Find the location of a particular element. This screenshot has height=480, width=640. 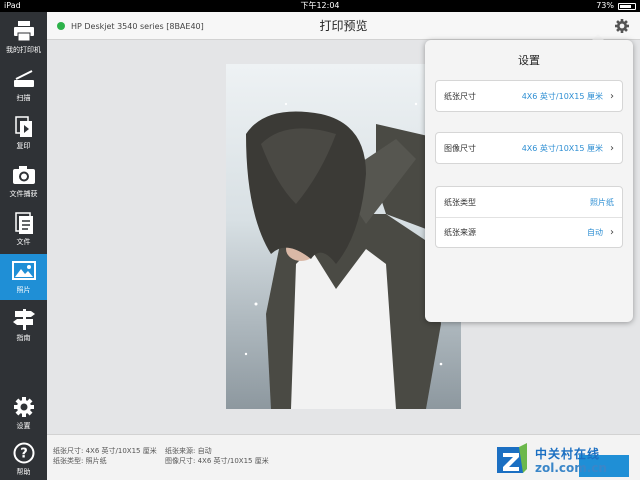

camera-icon is located at coordinates (23, 175).